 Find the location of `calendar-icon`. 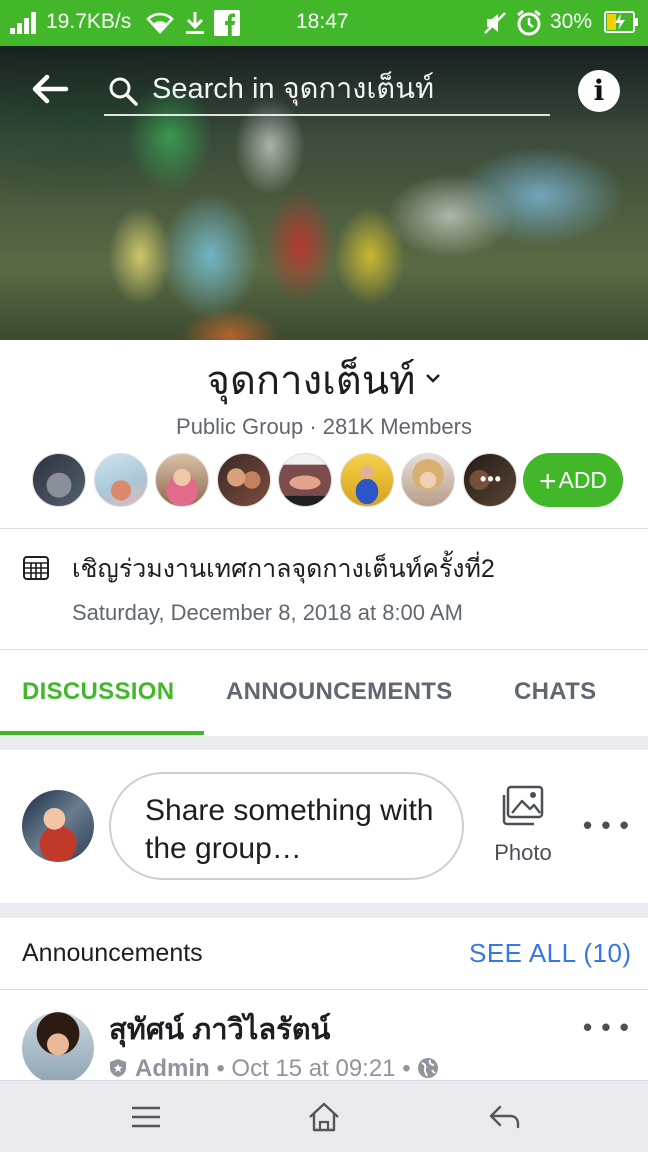

calendar-icon is located at coordinates (36, 568).